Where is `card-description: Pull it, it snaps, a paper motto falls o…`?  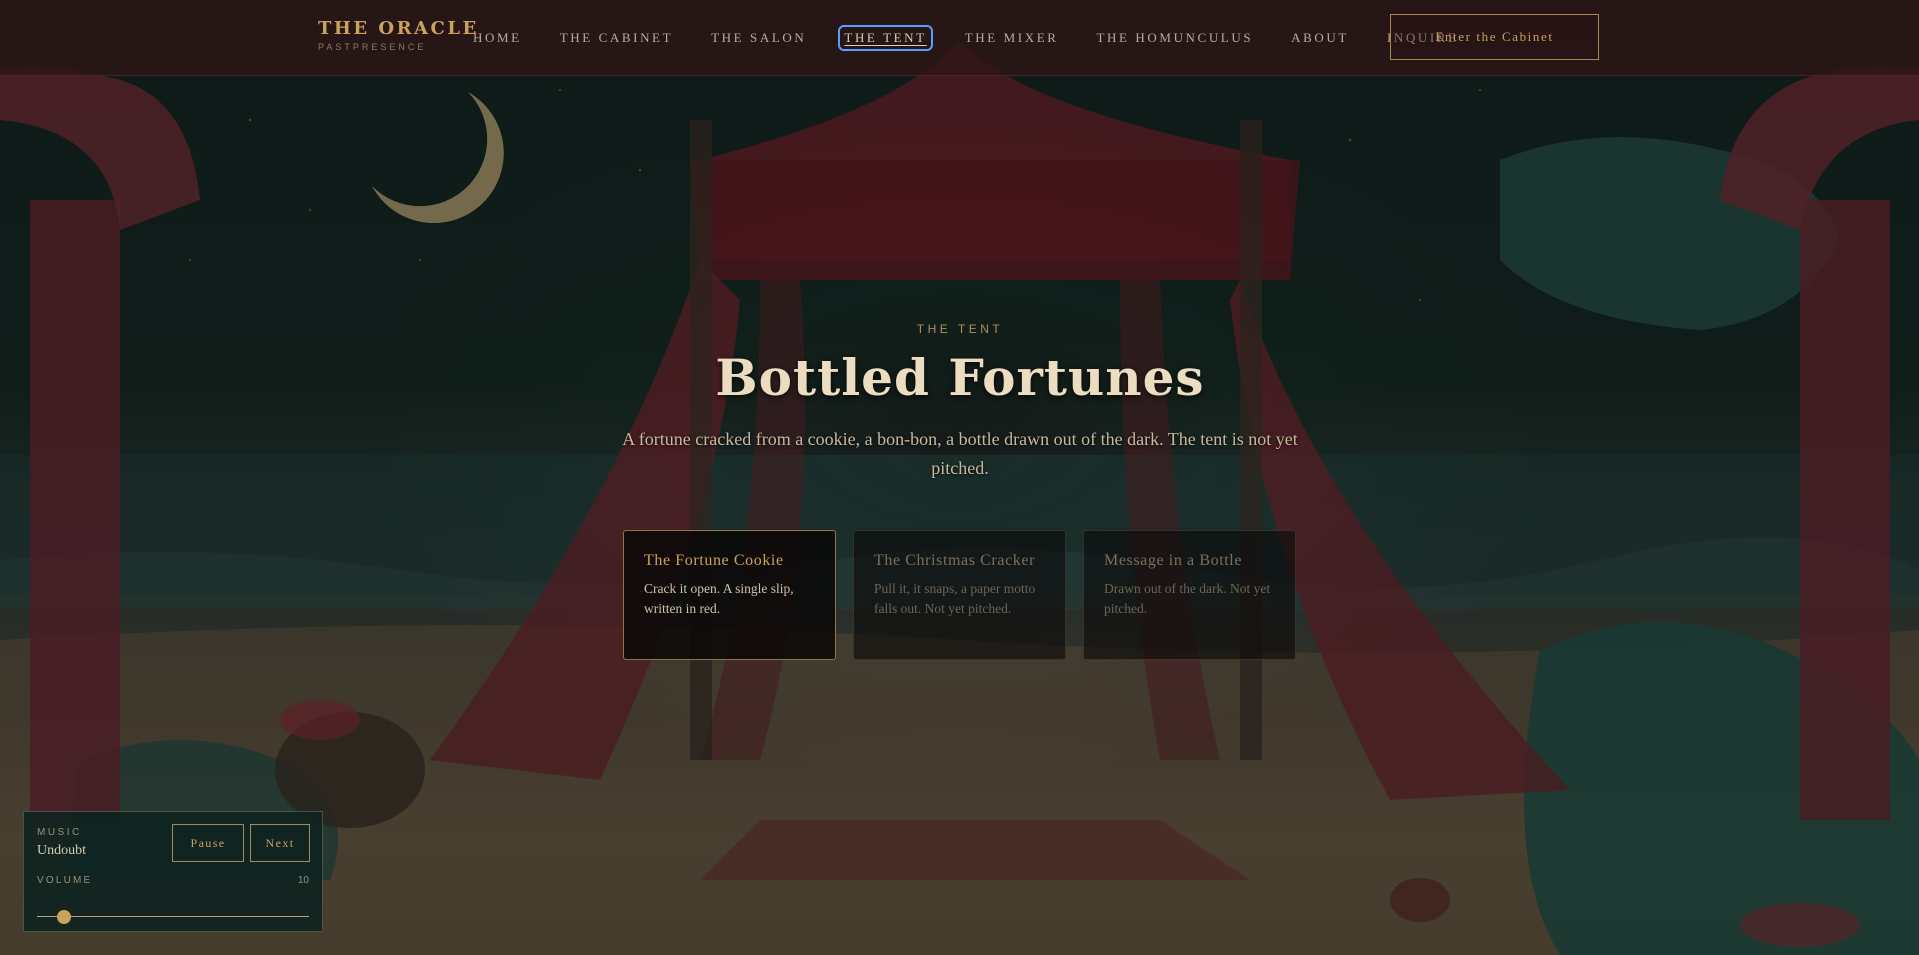
card-description: Pull it, it snaps, a paper motto falls o… is located at coordinates (955, 598).